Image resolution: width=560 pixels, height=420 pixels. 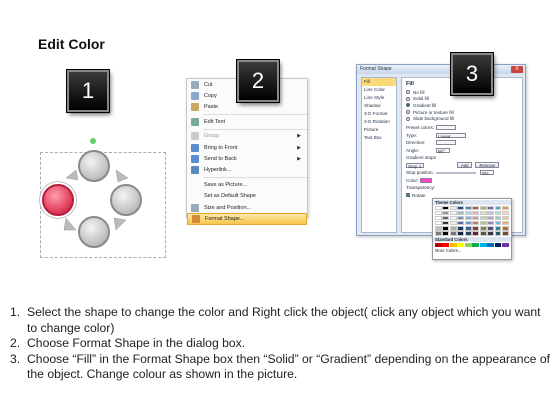 What do you see at coordinates (415, 165) in the screenshot?
I see `stop-dropdown: Stop 1` at bounding box center [415, 165].